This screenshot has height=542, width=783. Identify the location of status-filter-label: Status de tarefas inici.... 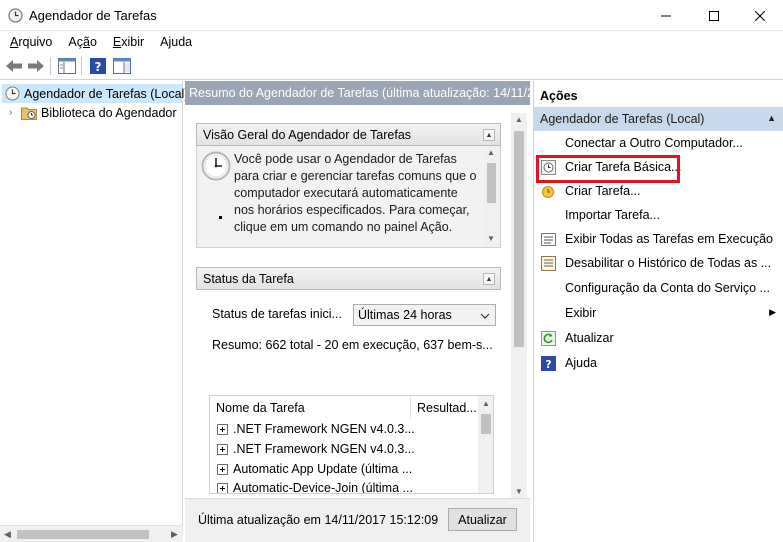
(277, 314).